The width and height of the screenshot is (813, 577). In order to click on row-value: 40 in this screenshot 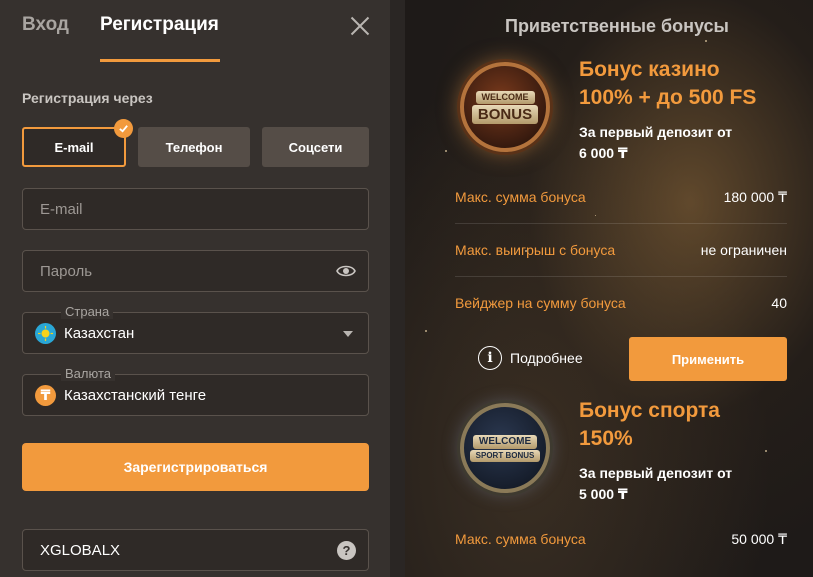, I will do `click(779, 303)`.